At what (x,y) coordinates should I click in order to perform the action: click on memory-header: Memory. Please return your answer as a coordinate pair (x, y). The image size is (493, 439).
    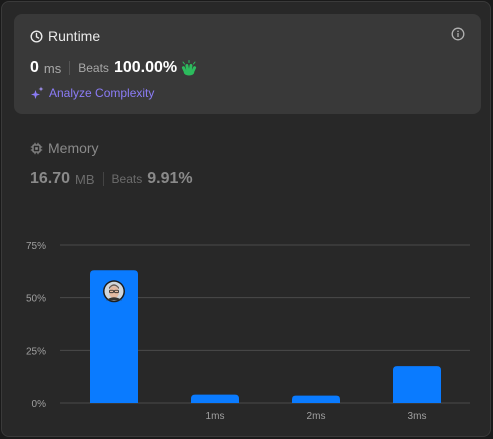
    Looking at the image, I should click on (64, 148).